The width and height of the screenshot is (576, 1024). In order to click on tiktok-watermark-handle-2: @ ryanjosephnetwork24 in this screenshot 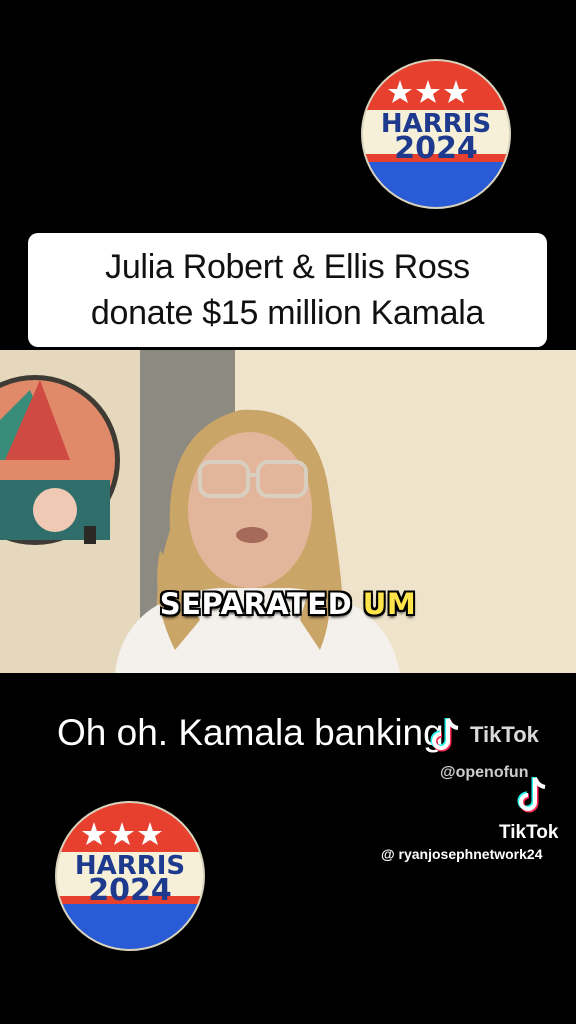, I will do `click(462, 854)`.